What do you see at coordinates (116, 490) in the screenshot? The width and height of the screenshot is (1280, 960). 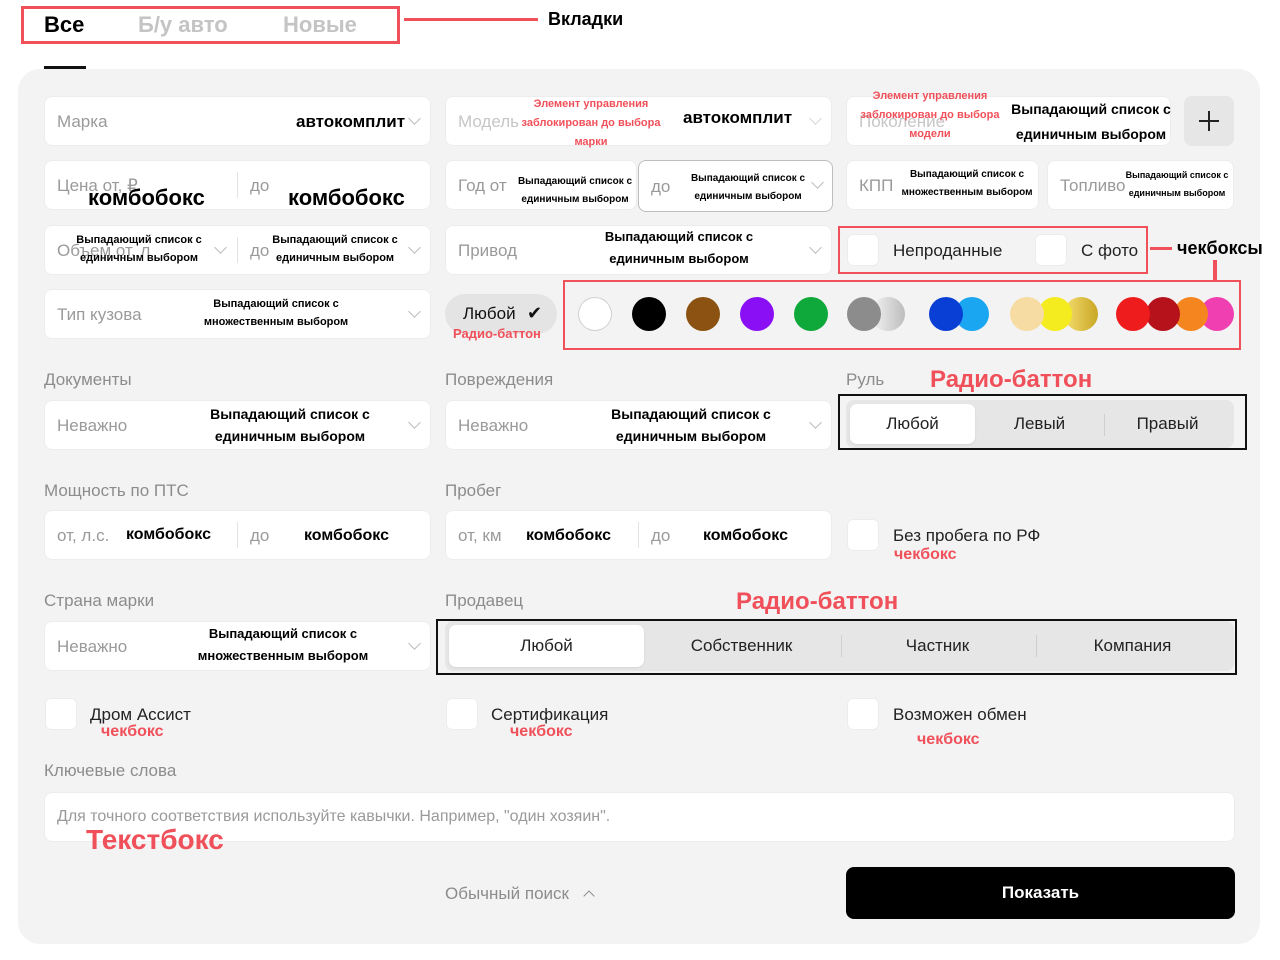 I see `power-label: Мощность по ПТС` at bounding box center [116, 490].